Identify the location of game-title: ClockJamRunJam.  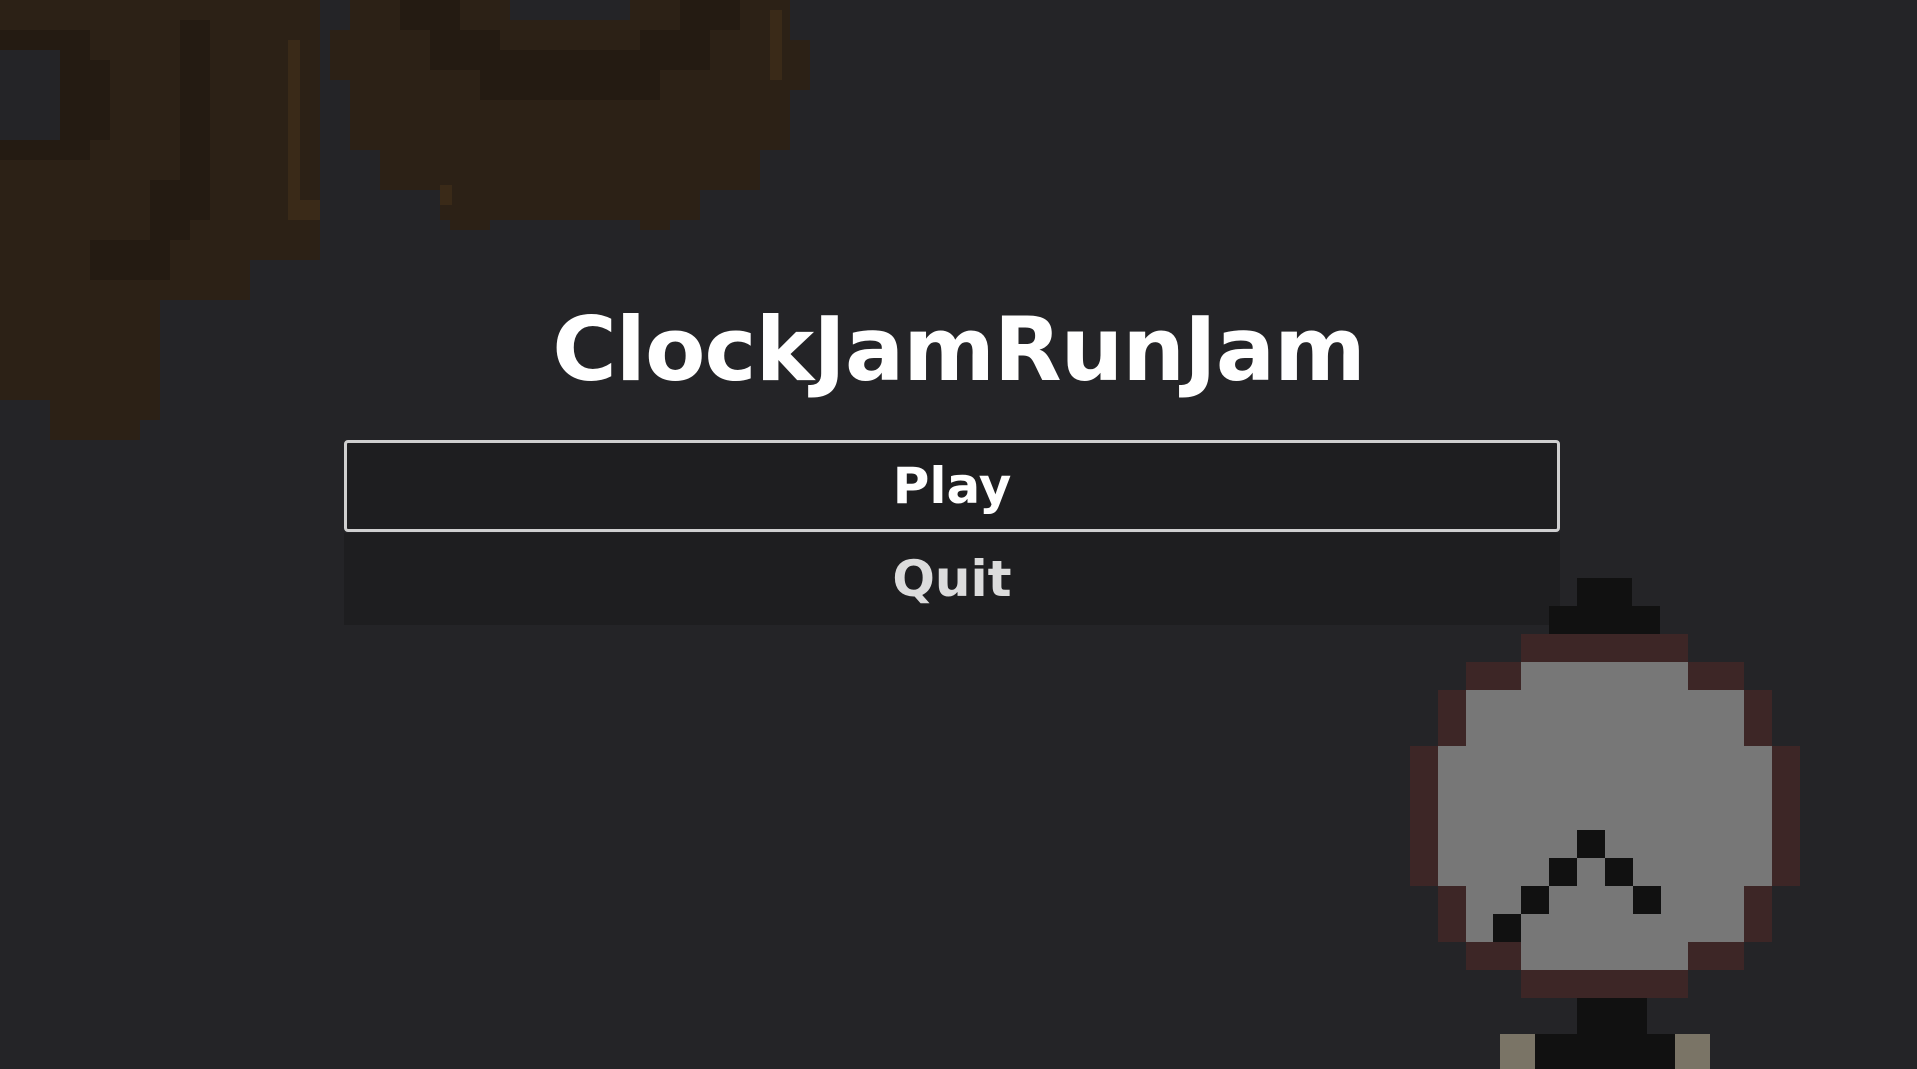
(959, 349).